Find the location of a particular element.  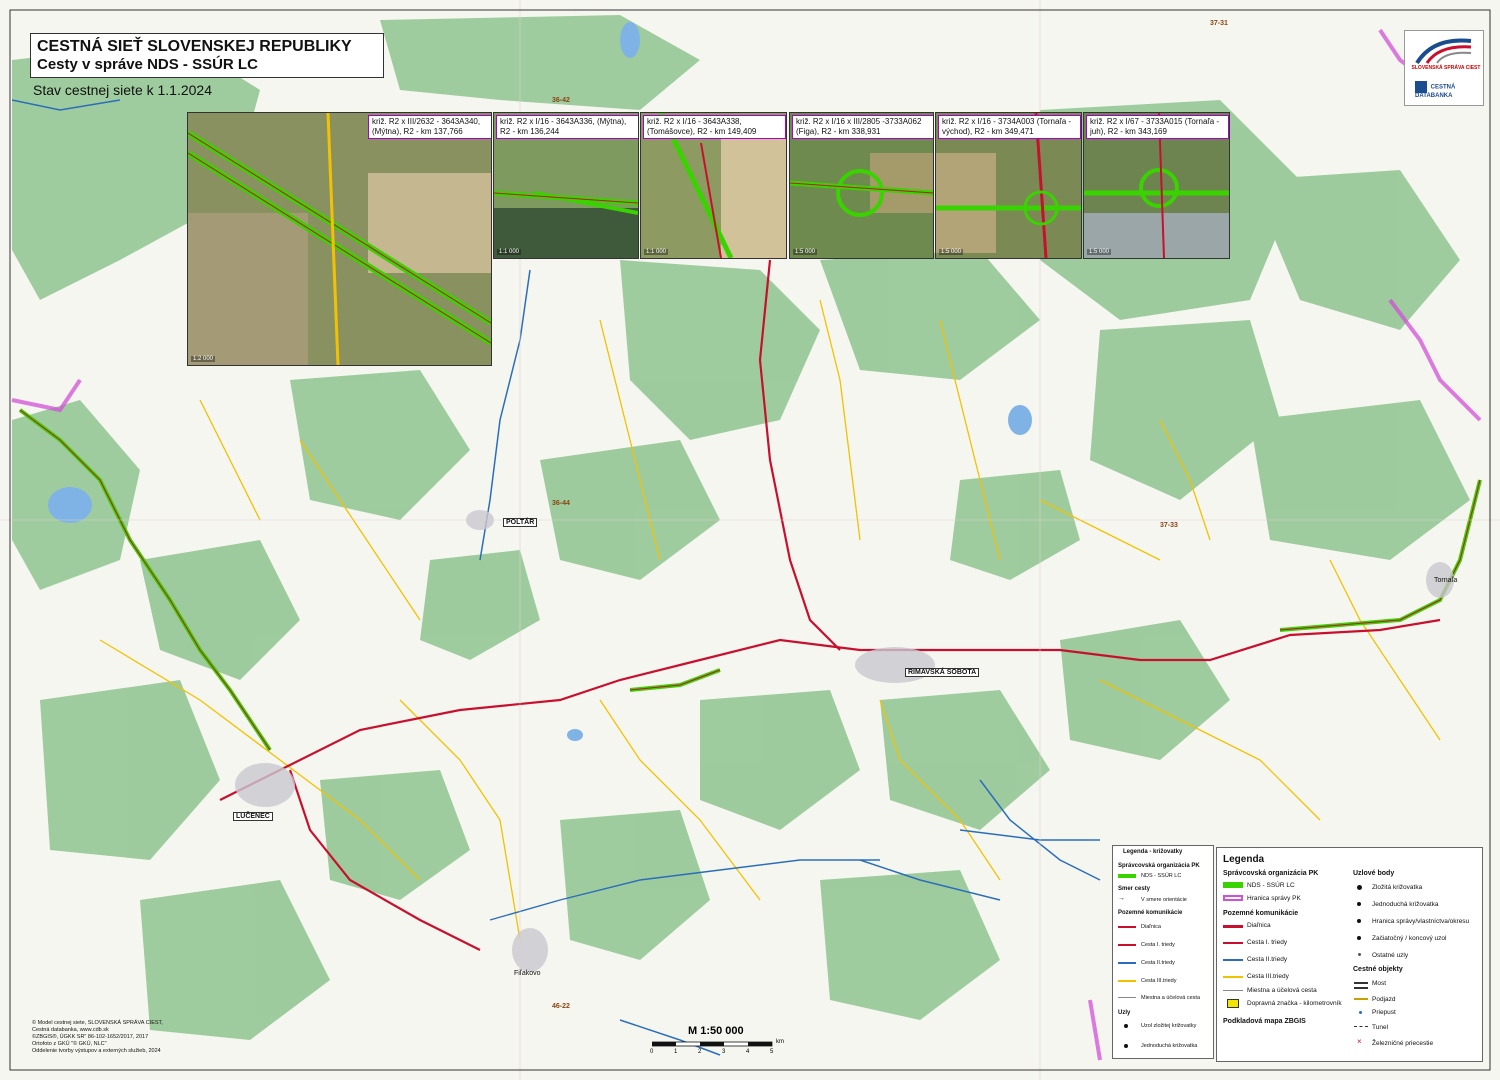

legend-node-item: Jednoduchá križovatka is located at coordinates (1169, 1046).